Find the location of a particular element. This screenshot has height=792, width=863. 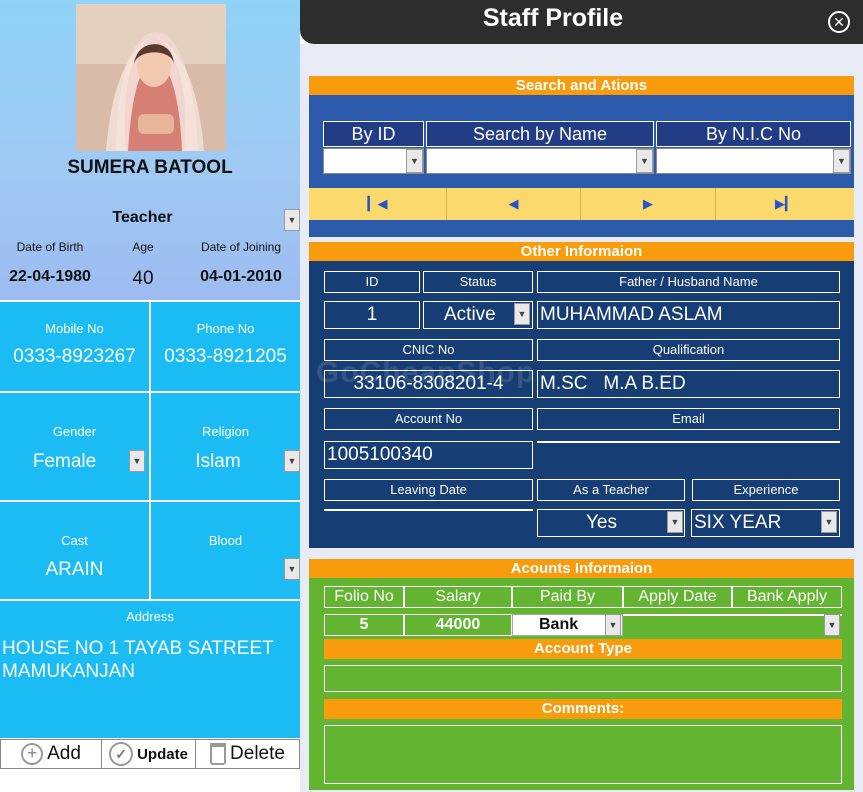

gender-dropdown-button: ▼ is located at coordinates (137, 461).